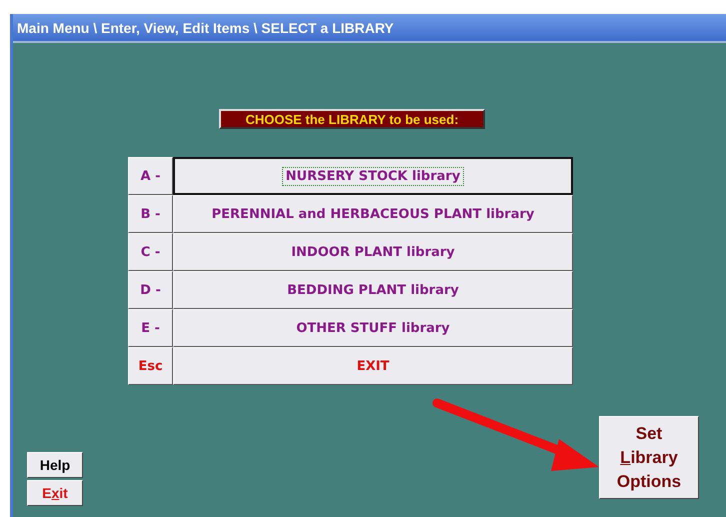  Describe the element at coordinates (150, 252) in the screenshot. I see `shortcut-key: C -` at that location.